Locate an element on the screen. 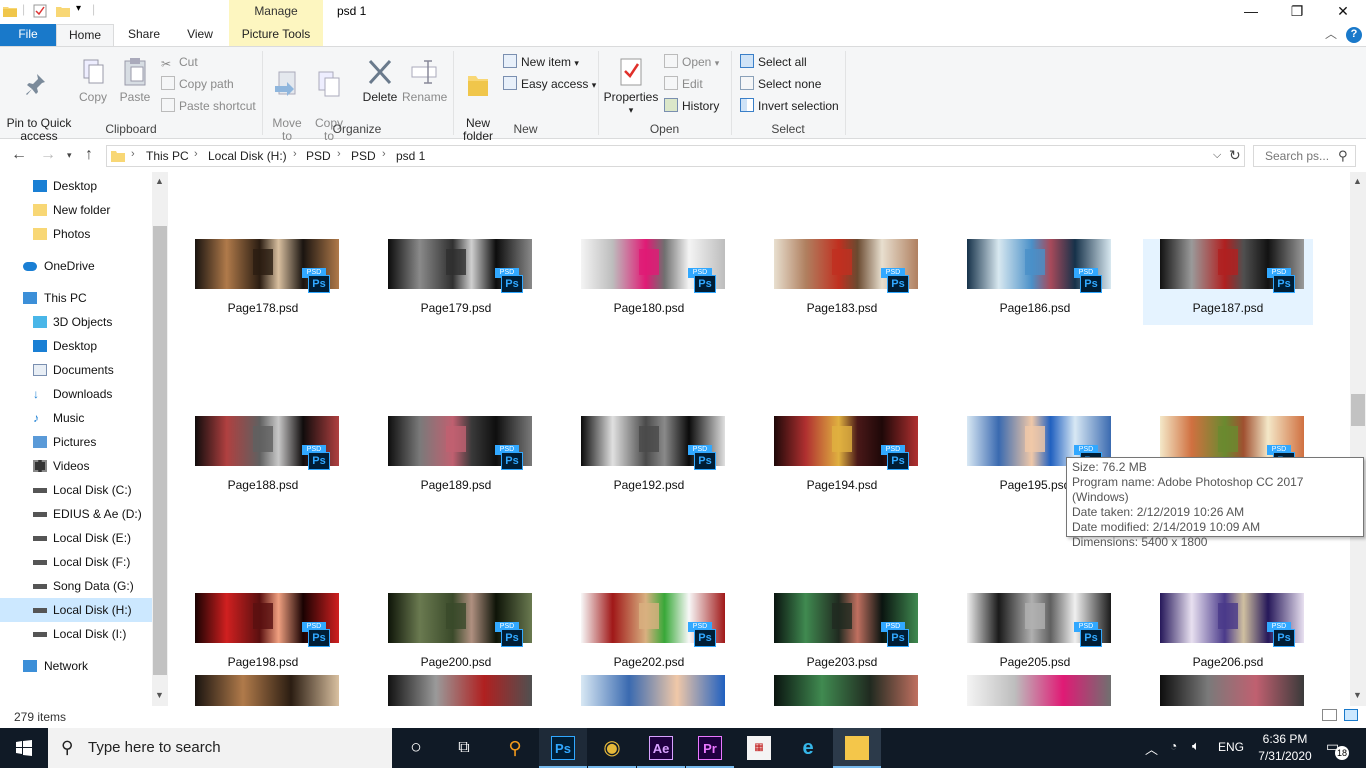  nav-item-pictures: Pictures is located at coordinates (76, 442).